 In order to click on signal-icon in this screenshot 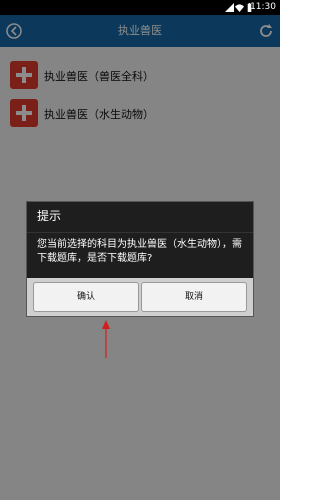, I will do `click(229, 7)`.